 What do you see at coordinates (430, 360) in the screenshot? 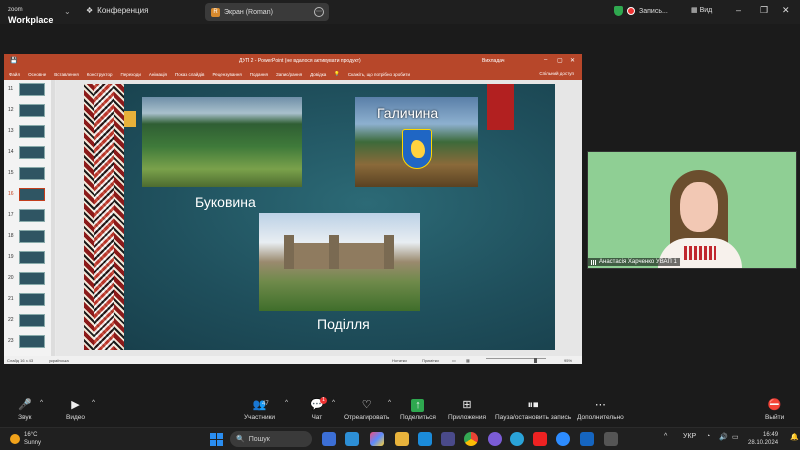
I see `comments-button: Примітки` at bounding box center [430, 360].